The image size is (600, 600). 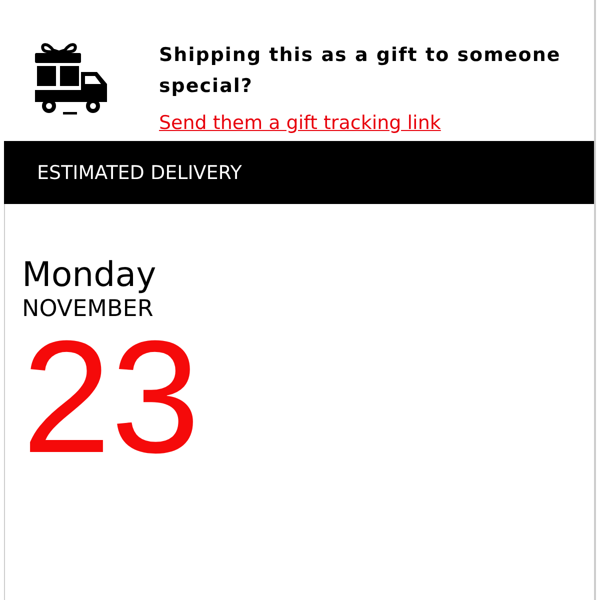 What do you see at coordinates (299, 172) in the screenshot?
I see `section-header: ESTIMATED DELIVERY` at bounding box center [299, 172].